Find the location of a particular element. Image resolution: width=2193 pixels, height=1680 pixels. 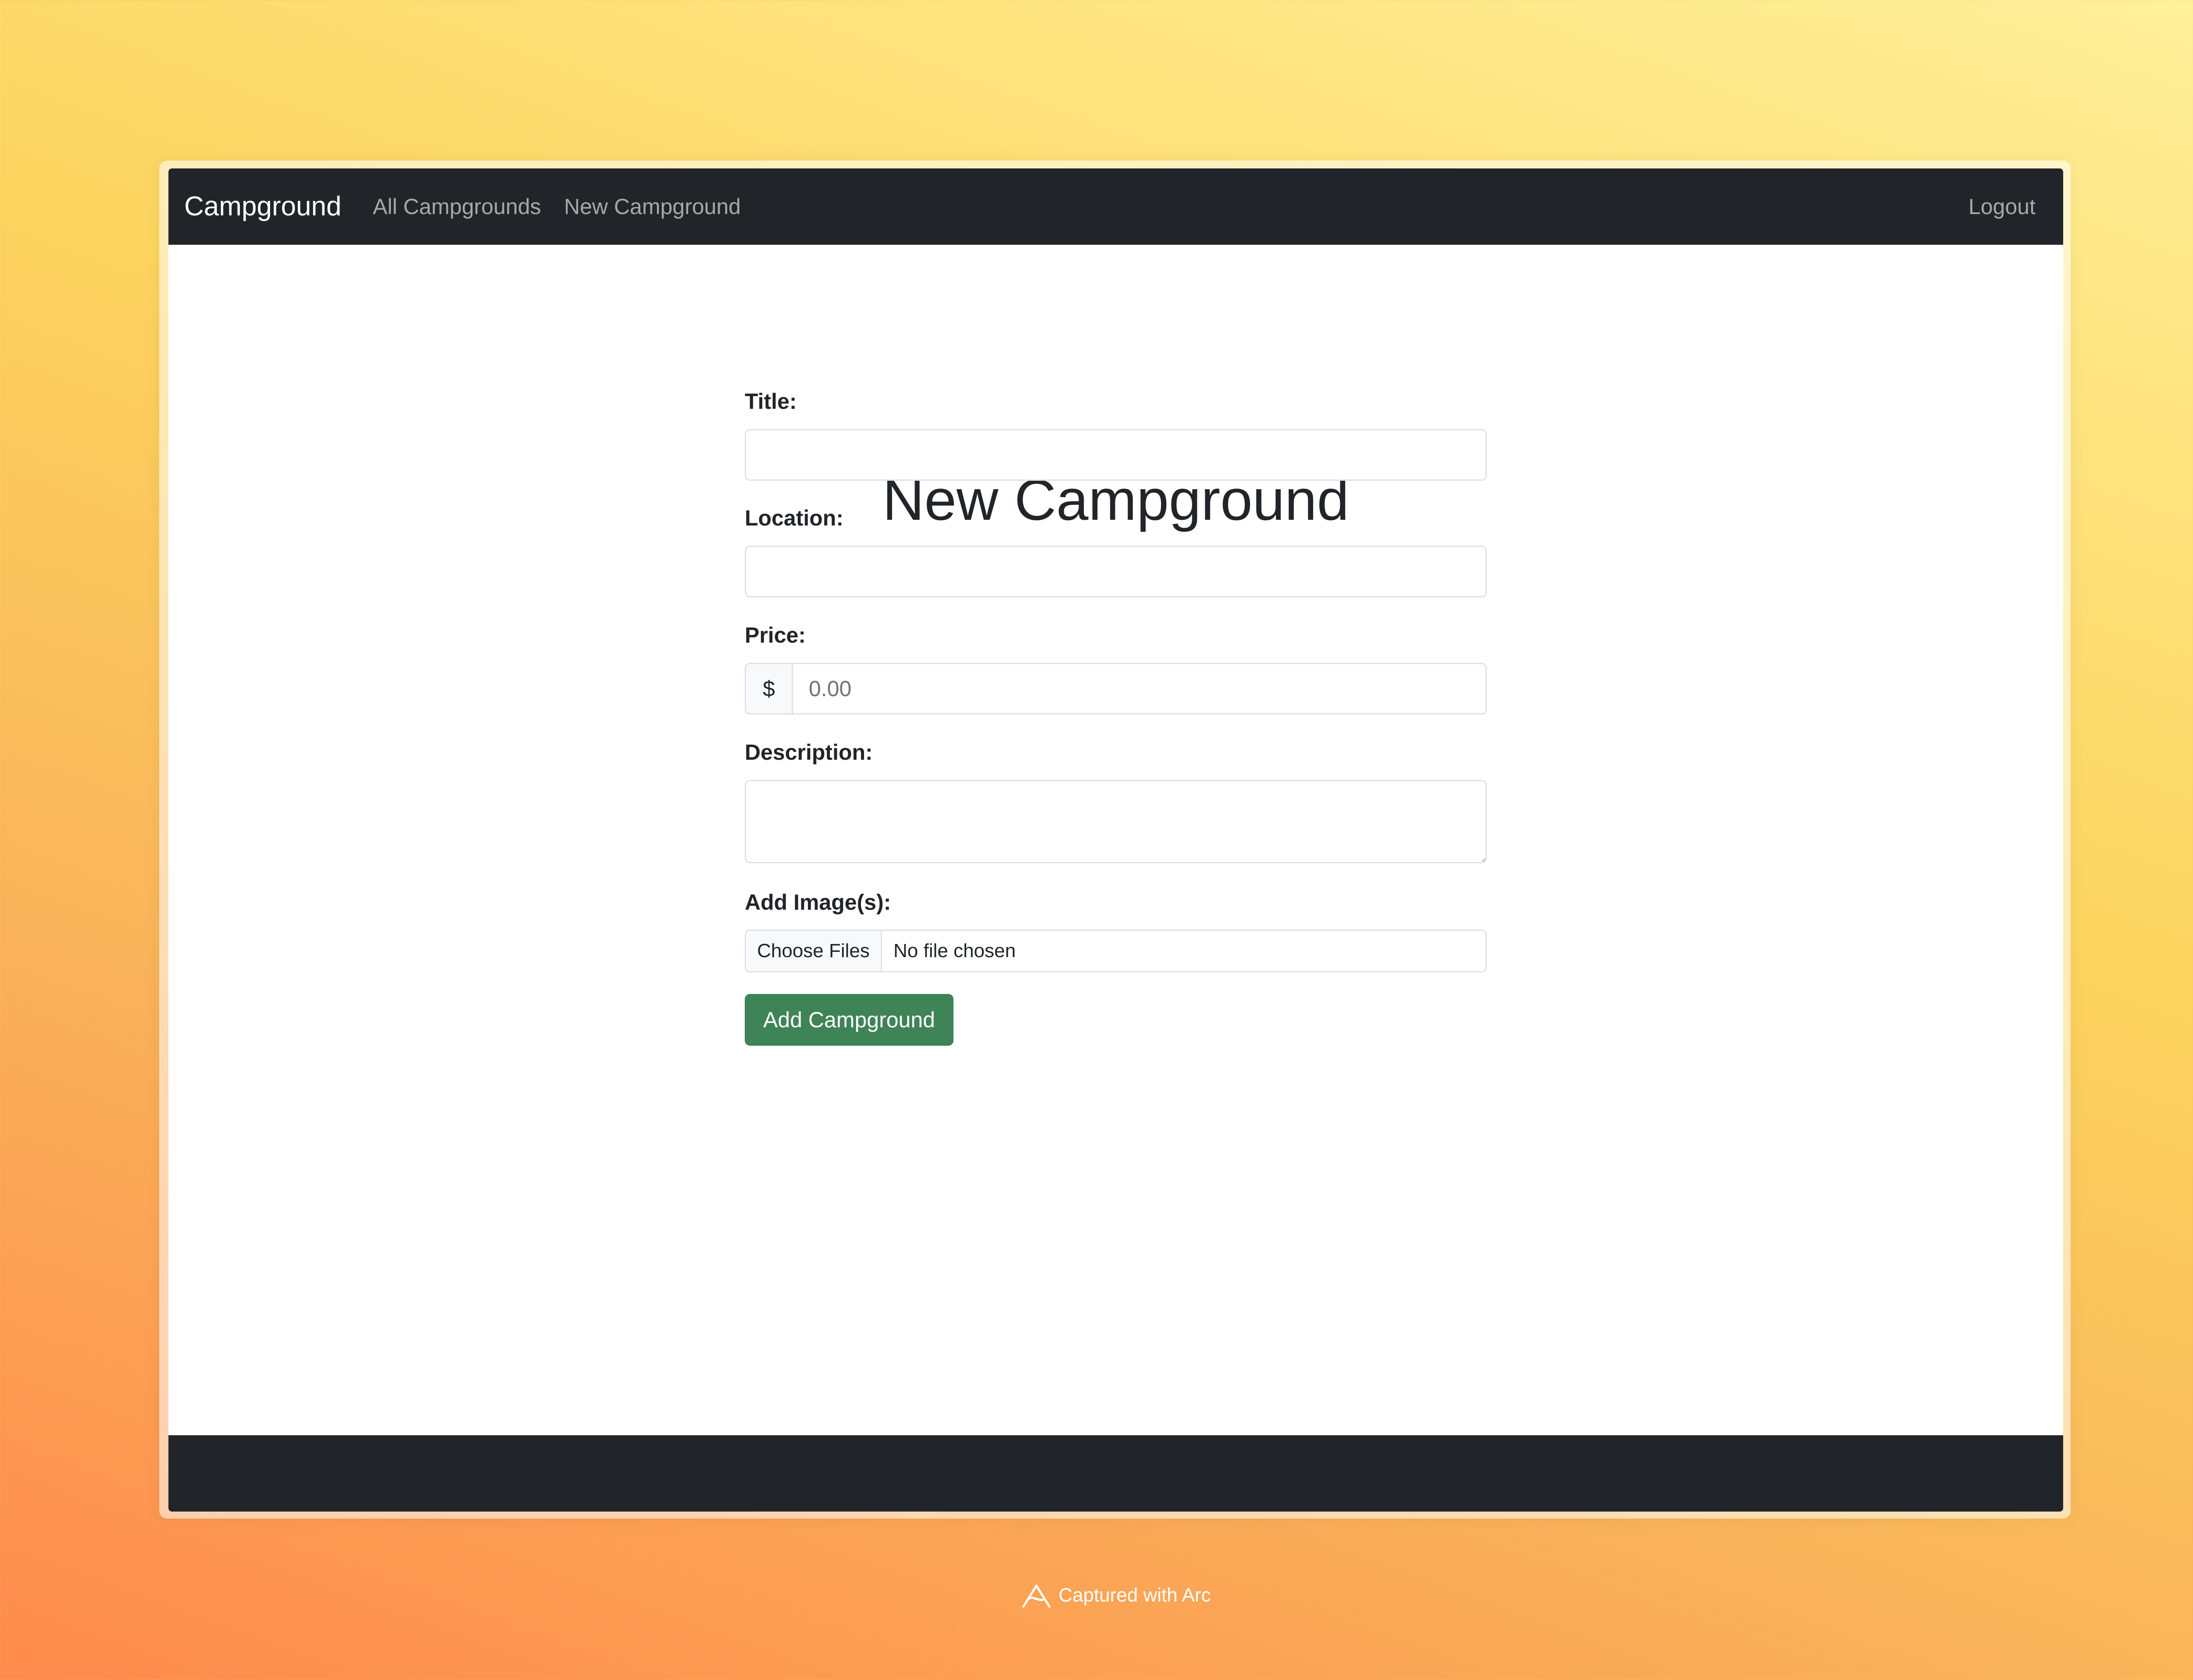

arc-logo-icon is located at coordinates (1036, 1596).